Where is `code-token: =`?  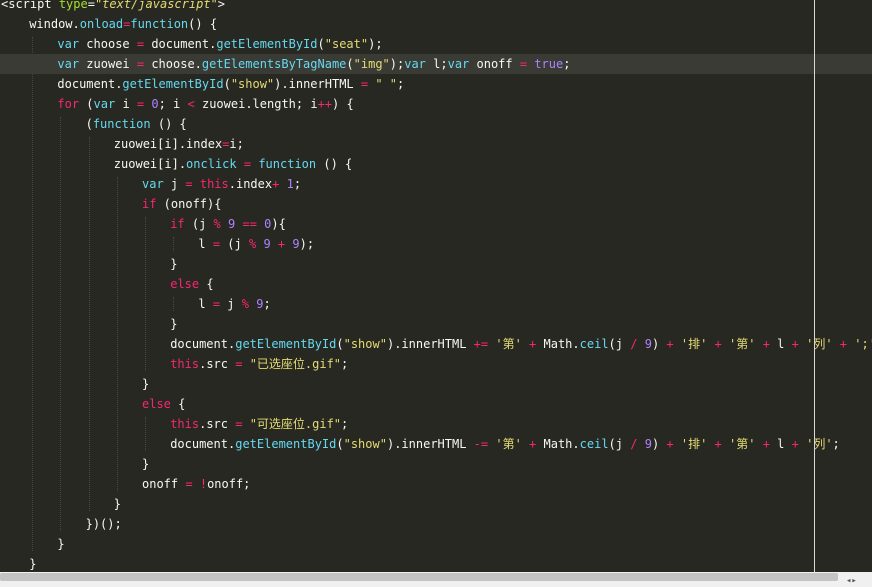 code-token: = is located at coordinates (247, 164).